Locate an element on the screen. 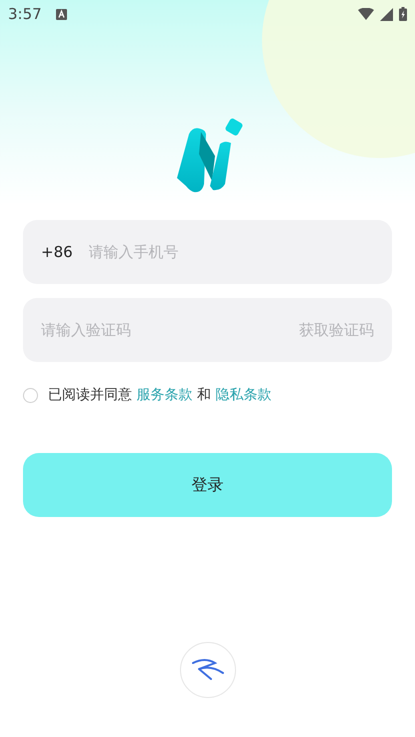 This screenshot has width=415, height=737. country-code: +86 is located at coordinates (57, 252).